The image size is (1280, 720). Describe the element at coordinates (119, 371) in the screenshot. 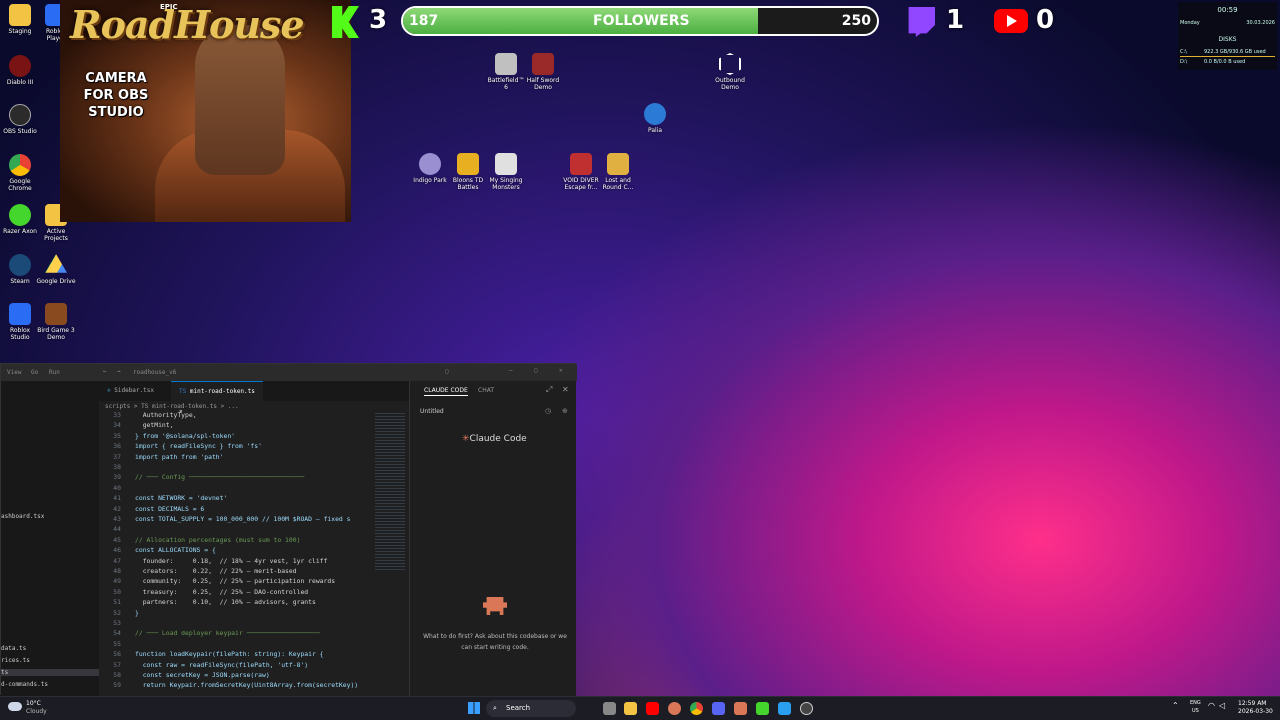

I see `forward-arrow-icon: →` at that location.